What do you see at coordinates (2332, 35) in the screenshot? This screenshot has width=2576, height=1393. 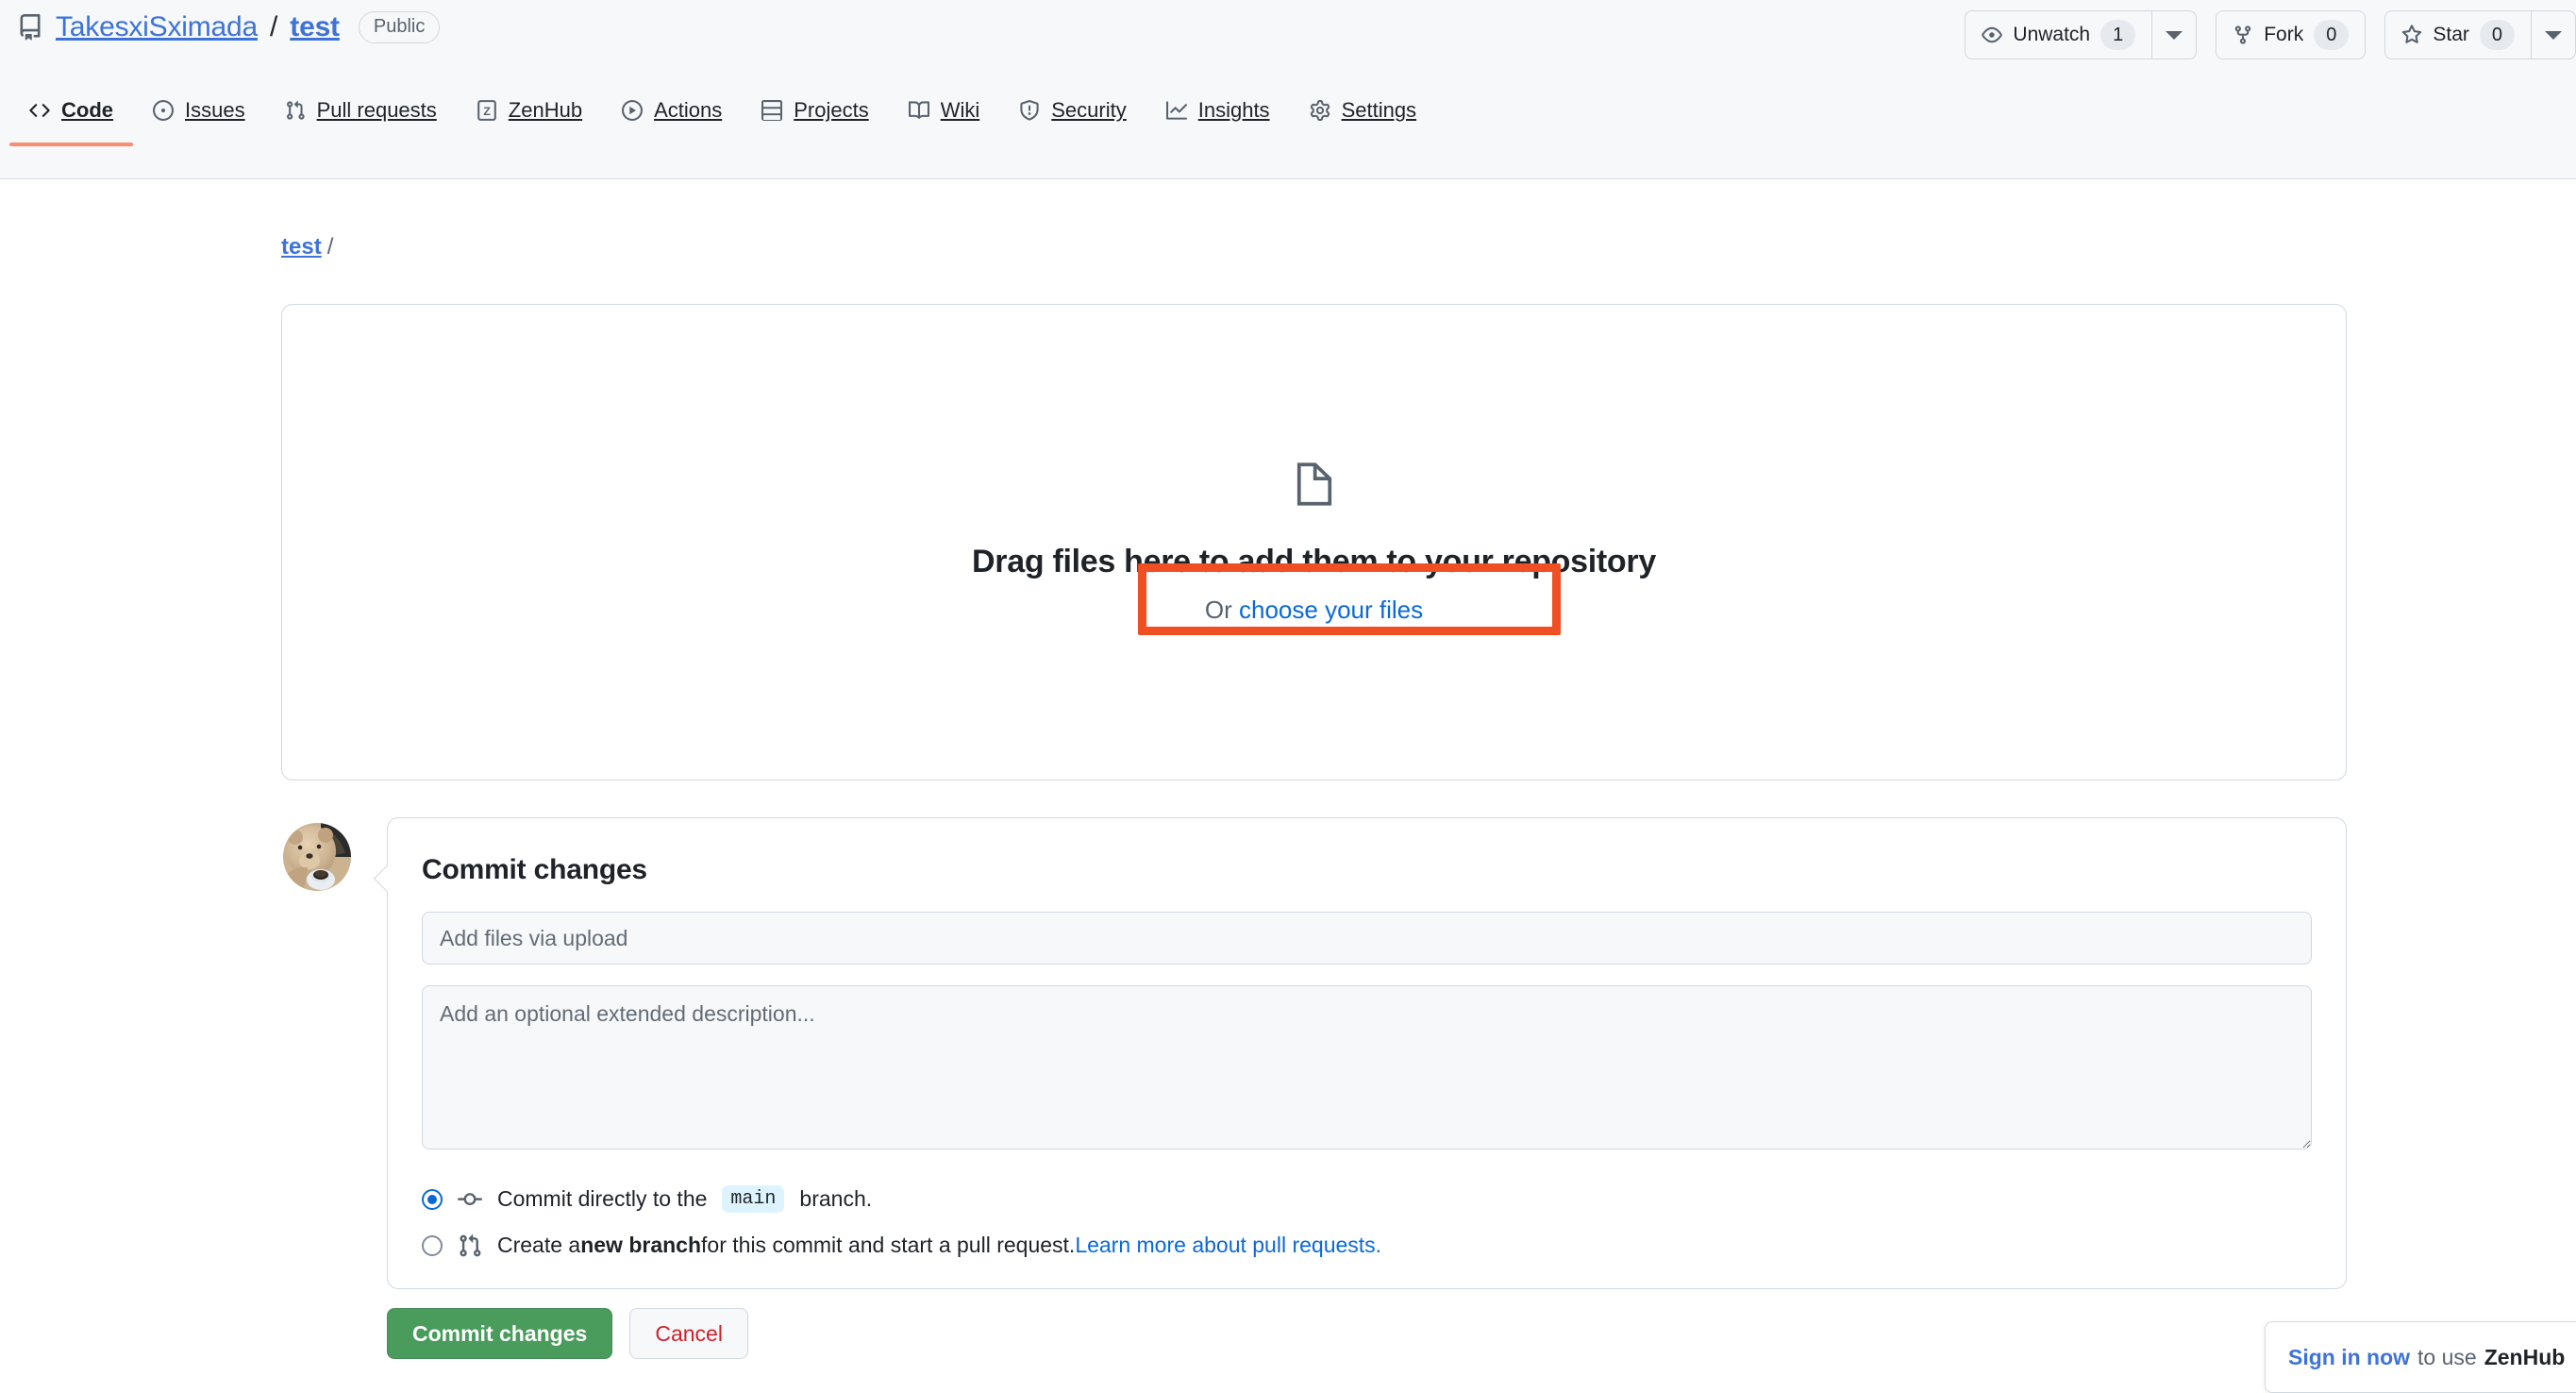 I see `fork-count: 0` at bounding box center [2332, 35].